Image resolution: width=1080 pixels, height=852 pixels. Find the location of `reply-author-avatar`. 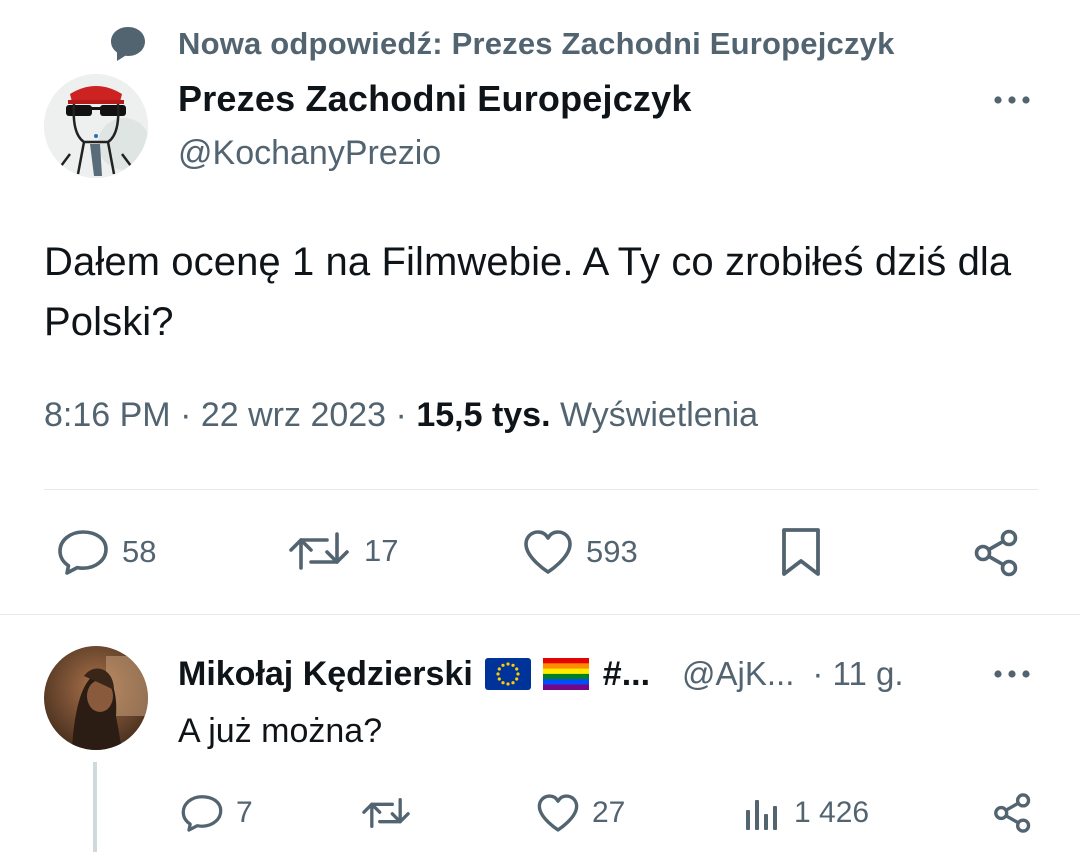

reply-author-avatar is located at coordinates (96, 698).